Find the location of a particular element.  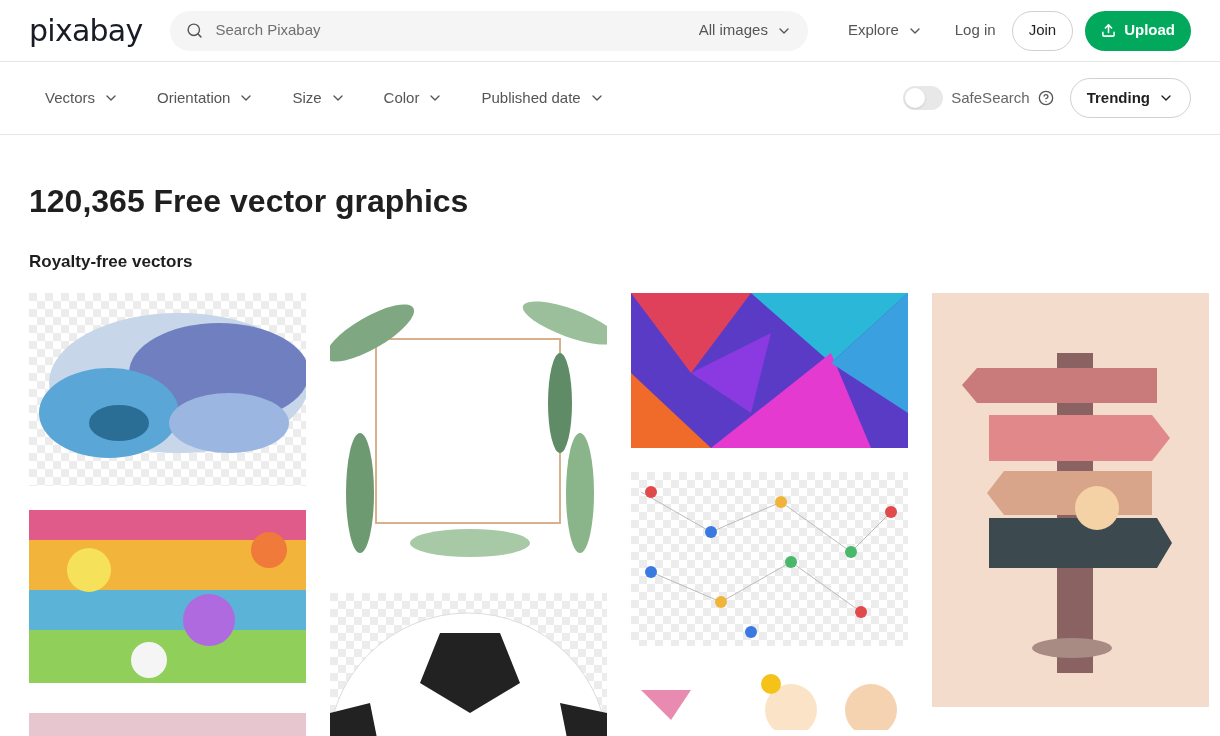

filter-dropdown: Color is located at coordinates (413, 98).